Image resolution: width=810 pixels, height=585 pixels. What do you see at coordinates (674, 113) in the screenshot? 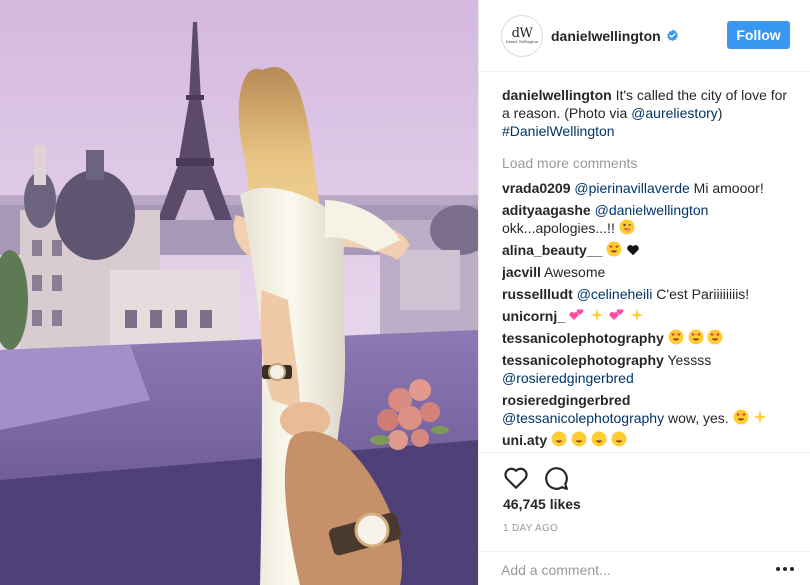
I see `caption-mention: @aureliestory` at bounding box center [674, 113].